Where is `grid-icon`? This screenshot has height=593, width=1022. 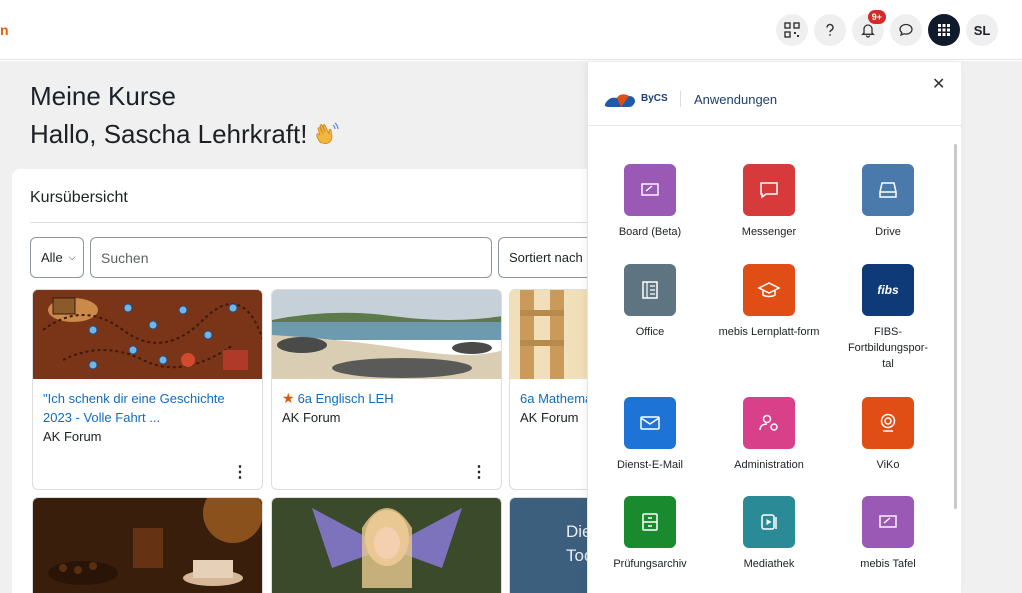 grid-icon is located at coordinates (944, 30).